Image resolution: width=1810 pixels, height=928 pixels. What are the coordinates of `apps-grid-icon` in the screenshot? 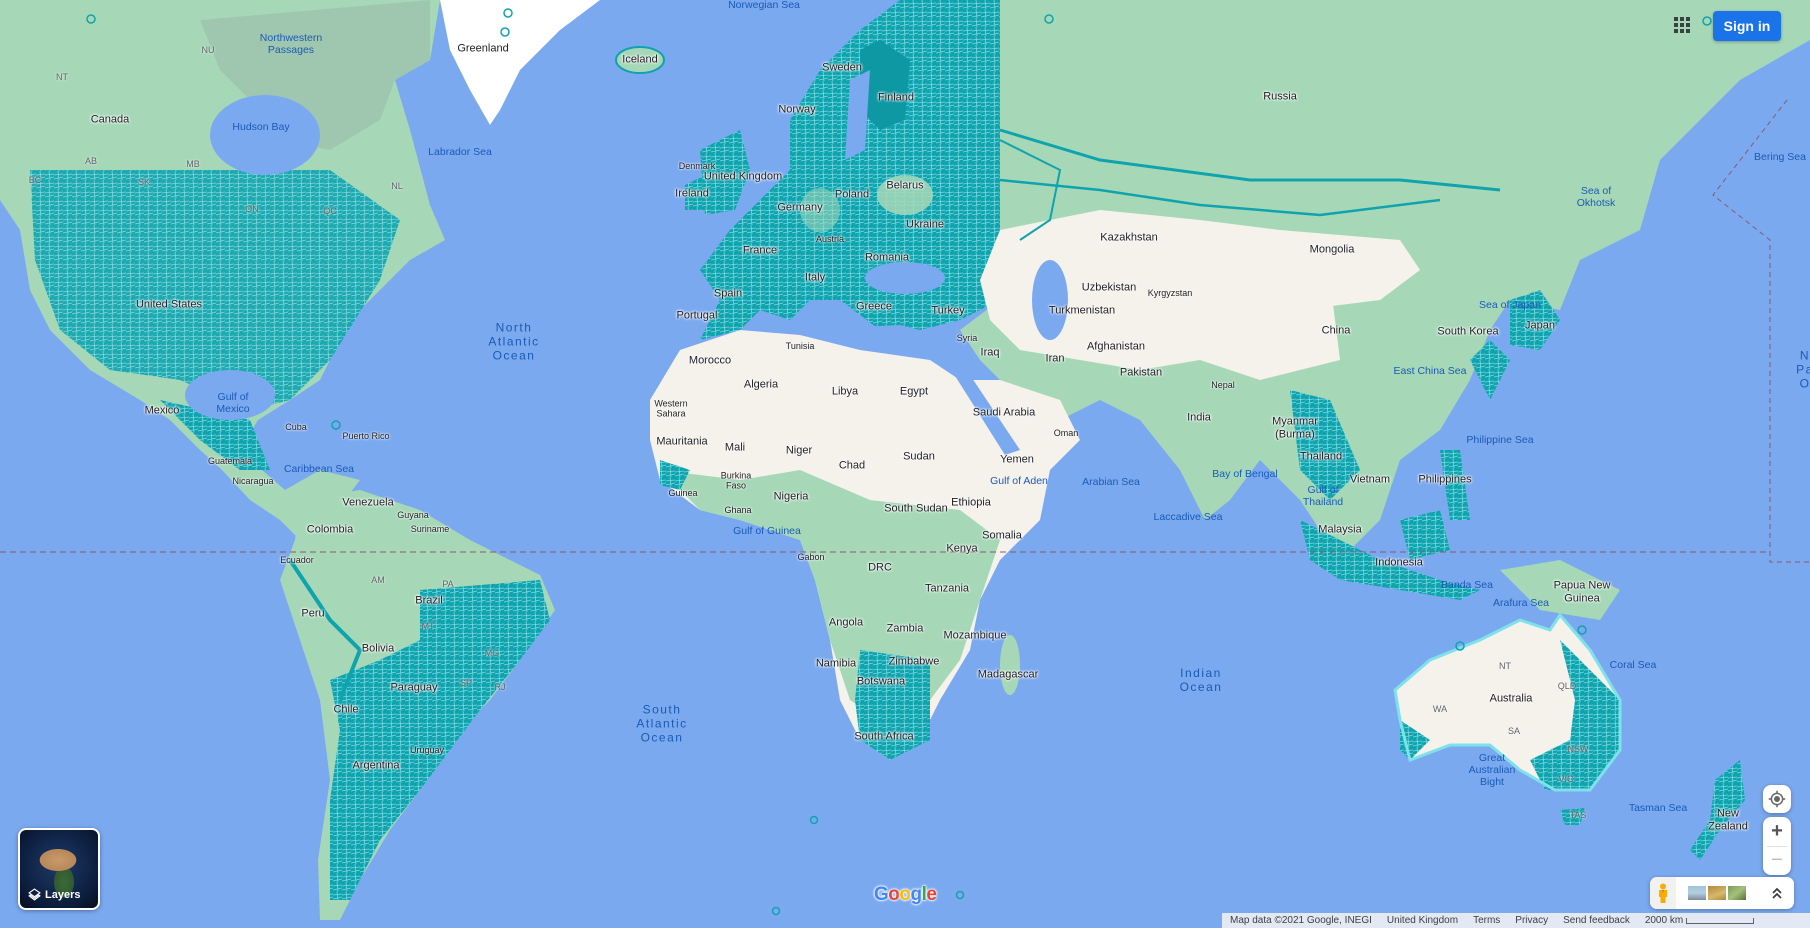 It's located at (1676, 19).